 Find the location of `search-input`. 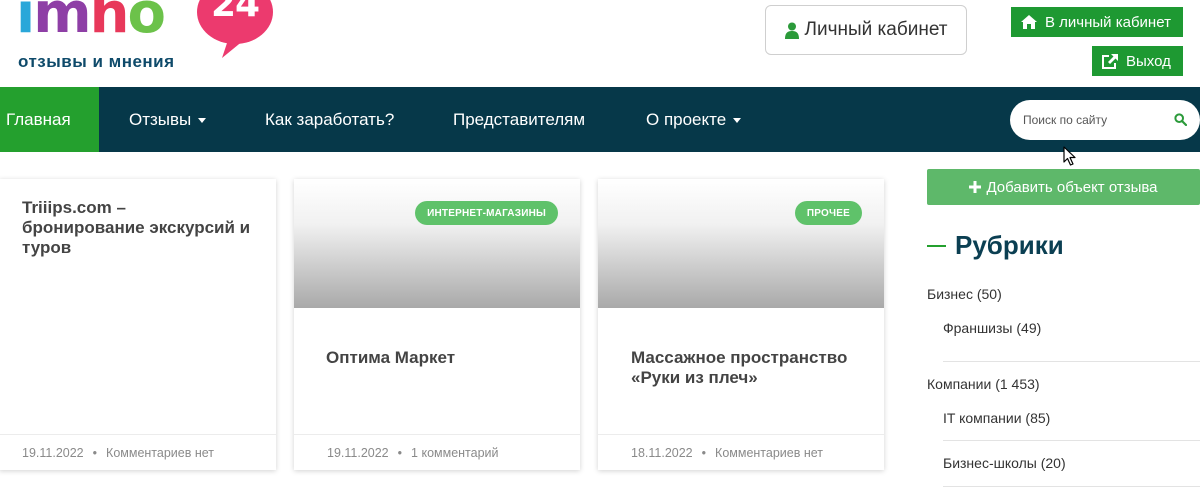

search-input is located at coordinates (1098, 120).